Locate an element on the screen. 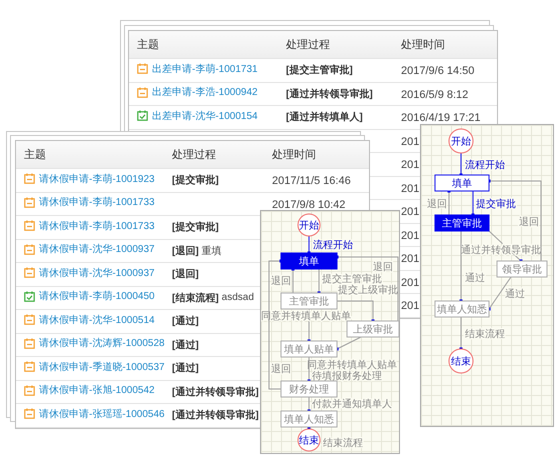 The image size is (558, 459). edge-label: 通过并转领导审批 is located at coordinates (501, 250).